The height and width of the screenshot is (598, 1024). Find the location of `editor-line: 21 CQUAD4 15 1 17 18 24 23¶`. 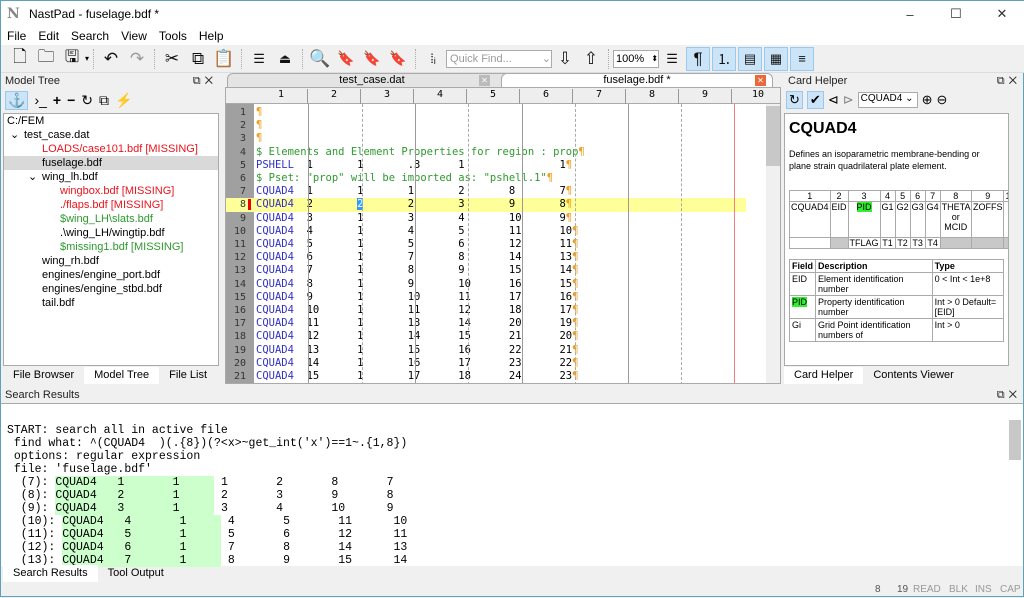

editor-line: 21 CQUAD4 15 1 17 18 24 23¶ is located at coordinates (486, 376).